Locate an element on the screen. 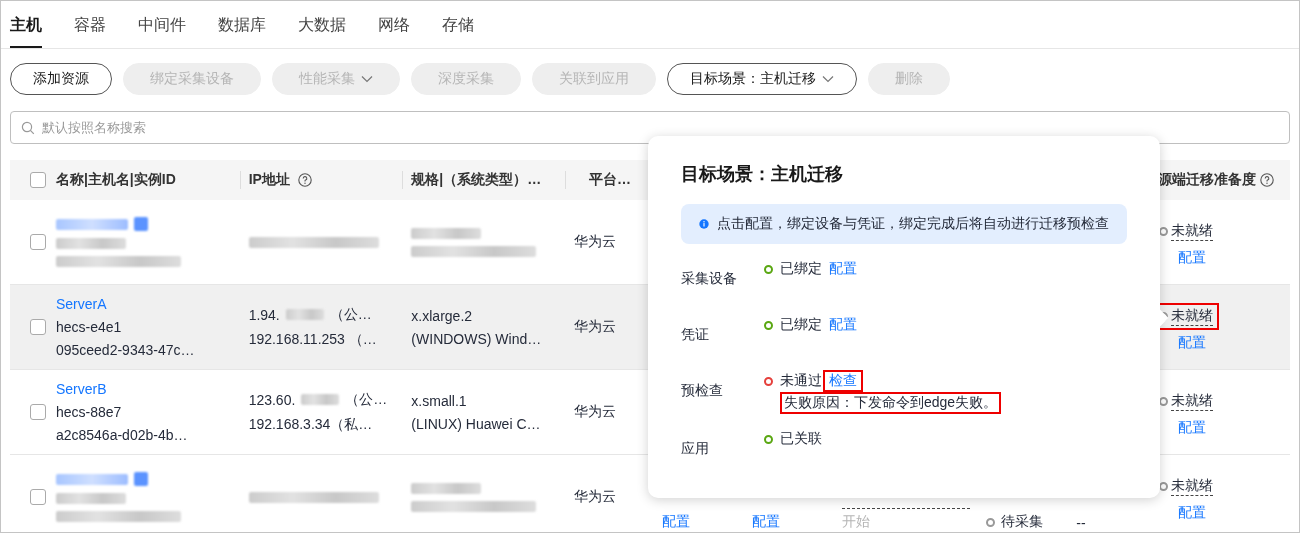  empty-value-text: -- is located at coordinates (1081, 523).